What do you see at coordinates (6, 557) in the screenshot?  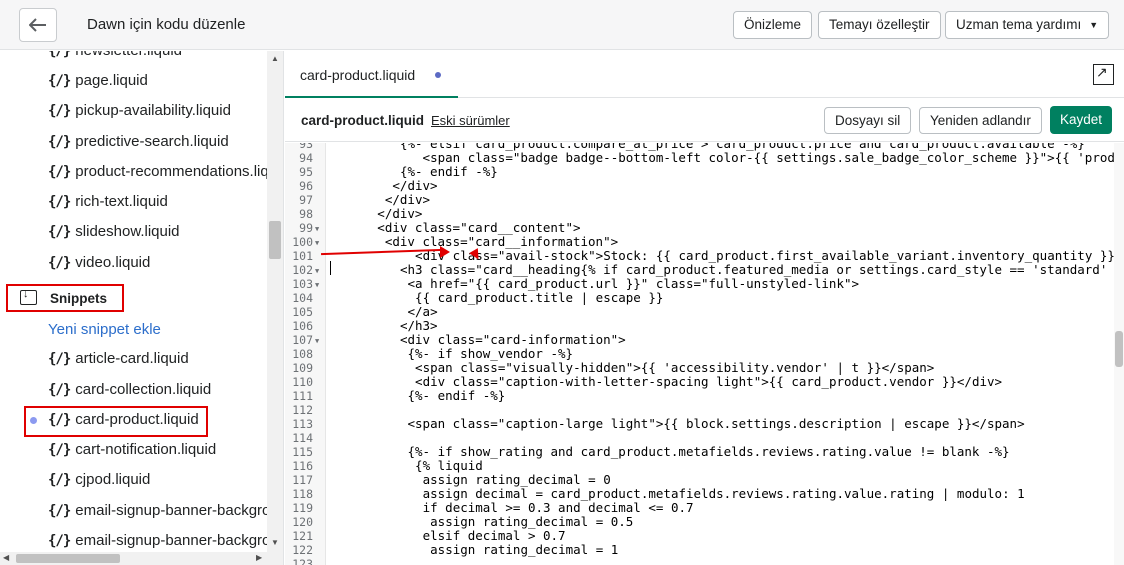 I see `scroll-left-icon: ◀` at bounding box center [6, 557].